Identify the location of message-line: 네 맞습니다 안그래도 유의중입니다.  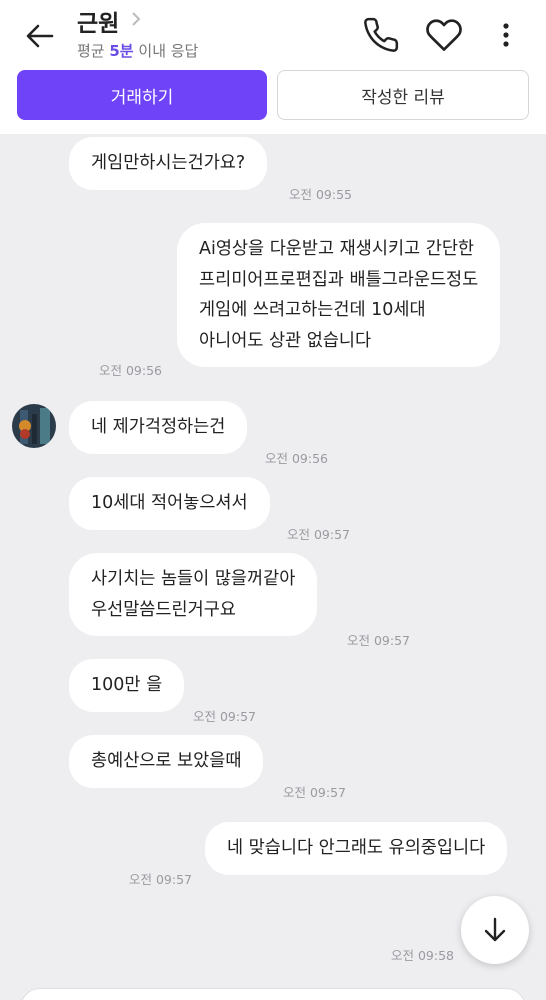
(356, 848).